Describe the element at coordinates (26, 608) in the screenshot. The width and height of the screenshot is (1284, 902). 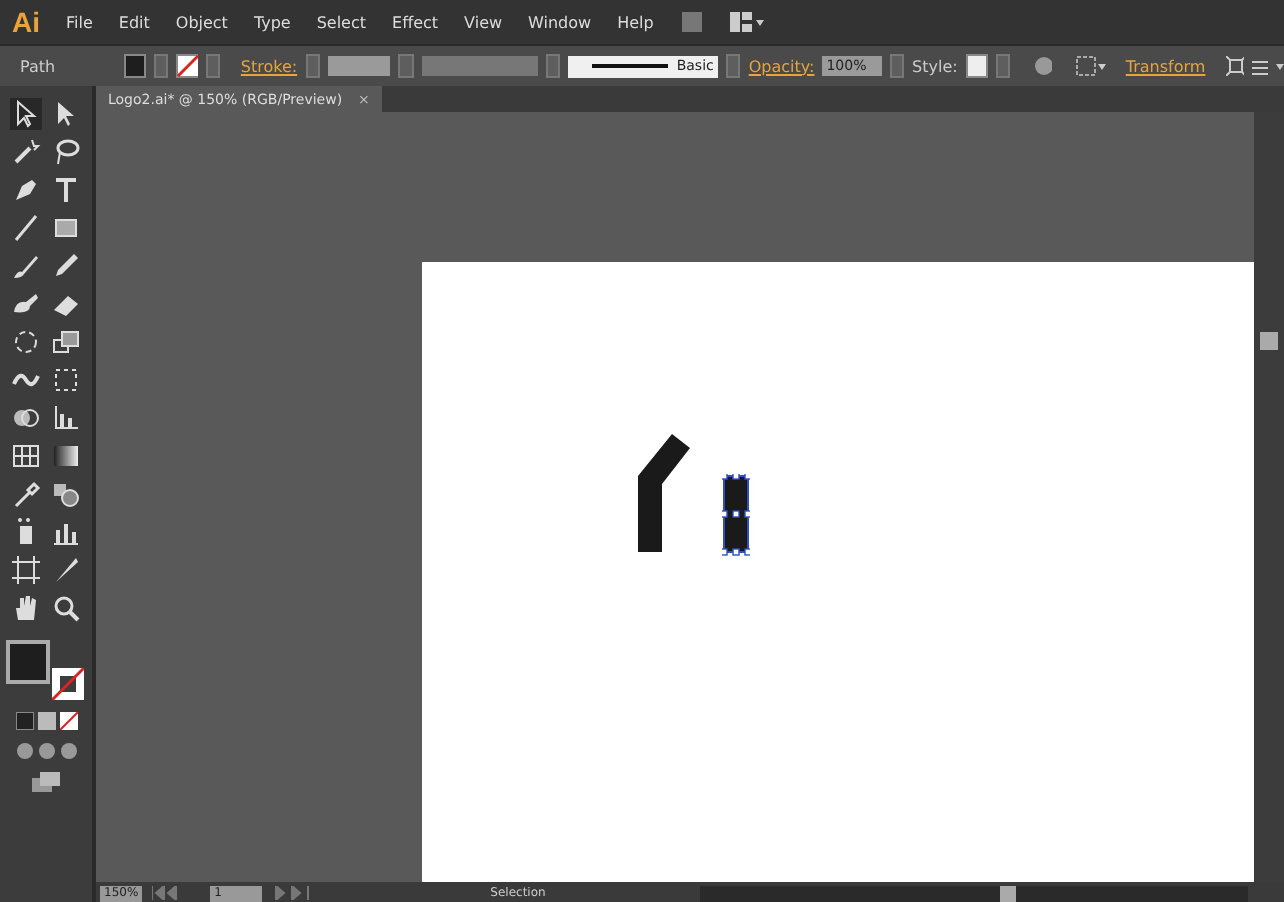
I see `hand-icon` at that location.